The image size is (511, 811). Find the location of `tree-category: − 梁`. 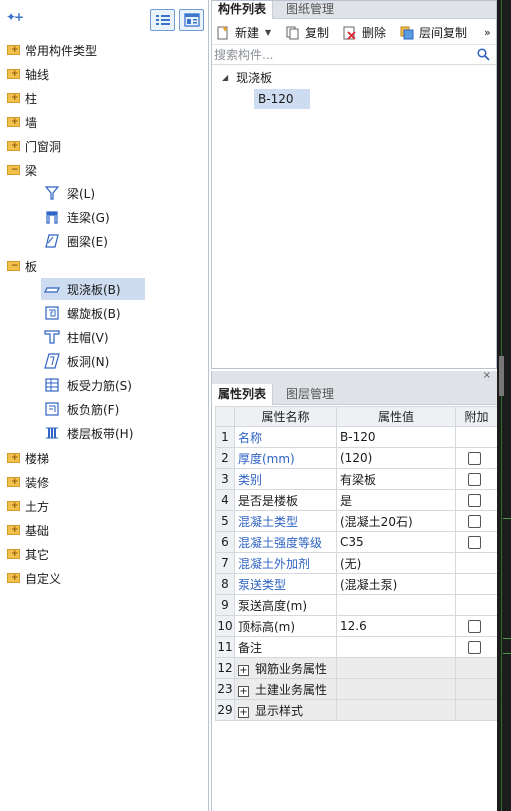

tree-category: − 梁 is located at coordinates (104, 170).